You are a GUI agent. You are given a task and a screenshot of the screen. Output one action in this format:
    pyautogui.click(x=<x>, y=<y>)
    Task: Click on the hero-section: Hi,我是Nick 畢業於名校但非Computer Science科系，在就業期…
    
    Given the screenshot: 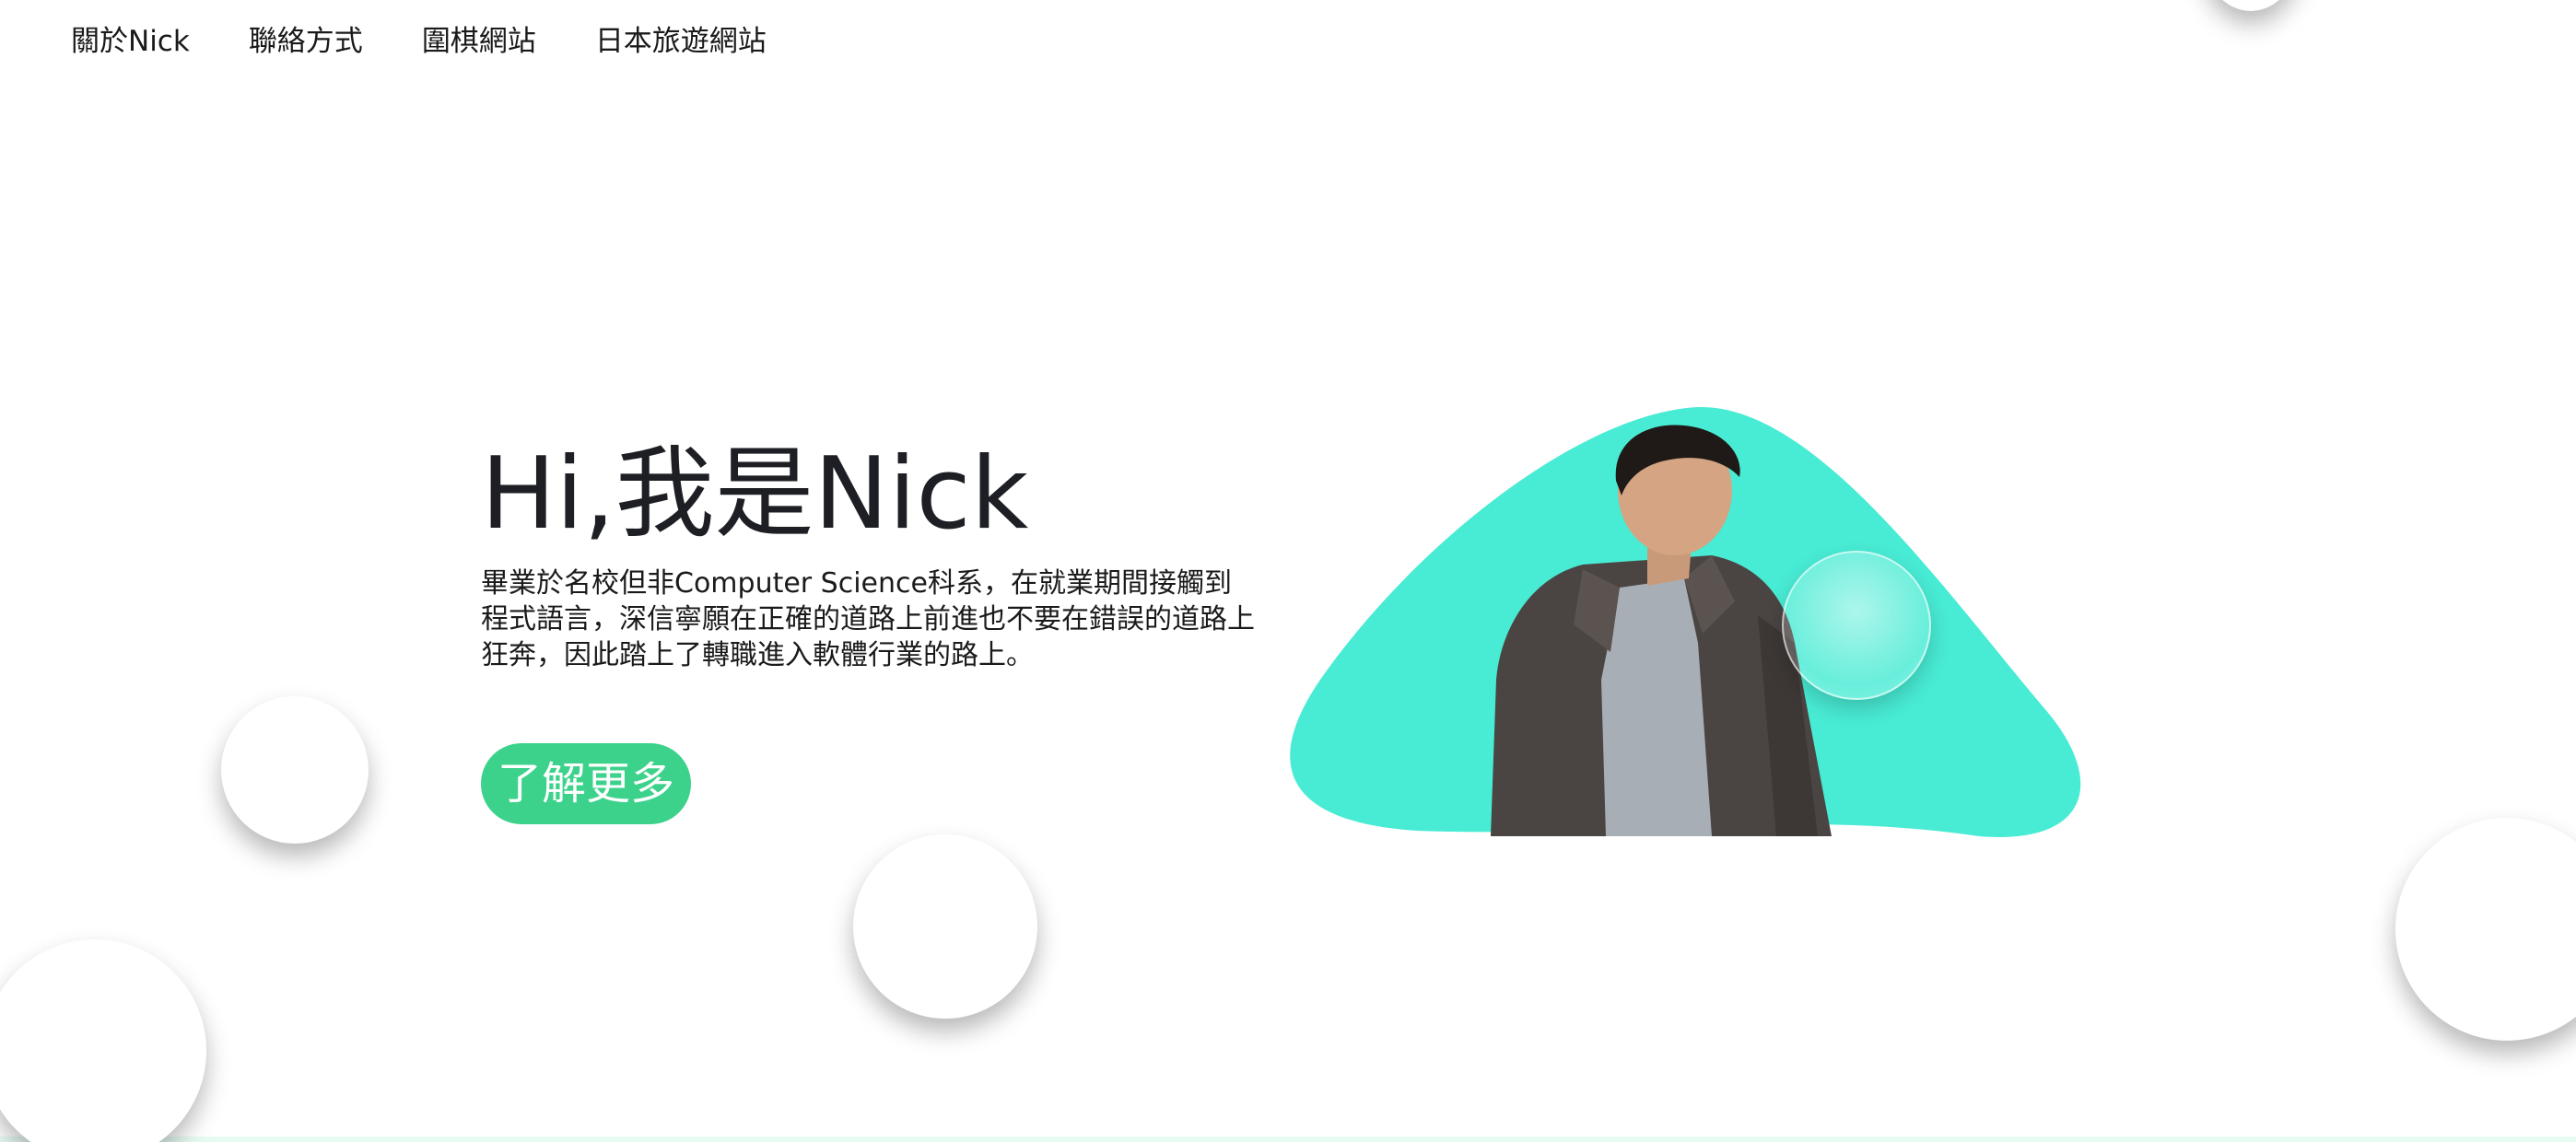 What is the action you would take?
    pyautogui.click(x=877, y=627)
    